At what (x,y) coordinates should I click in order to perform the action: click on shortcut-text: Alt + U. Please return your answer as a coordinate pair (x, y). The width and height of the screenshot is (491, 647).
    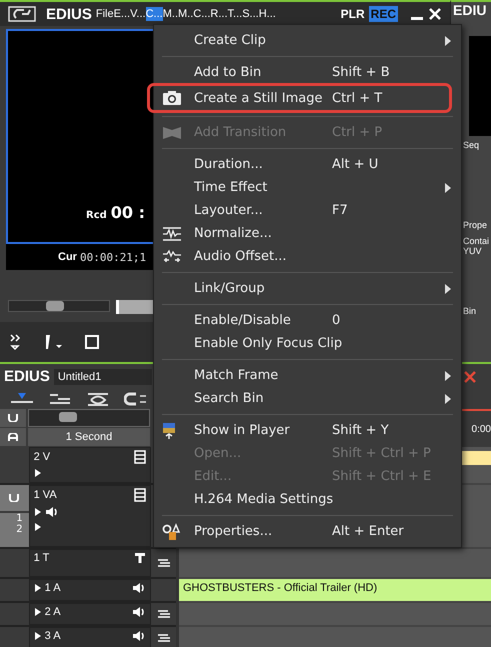
    Looking at the image, I should click on (355, 164).